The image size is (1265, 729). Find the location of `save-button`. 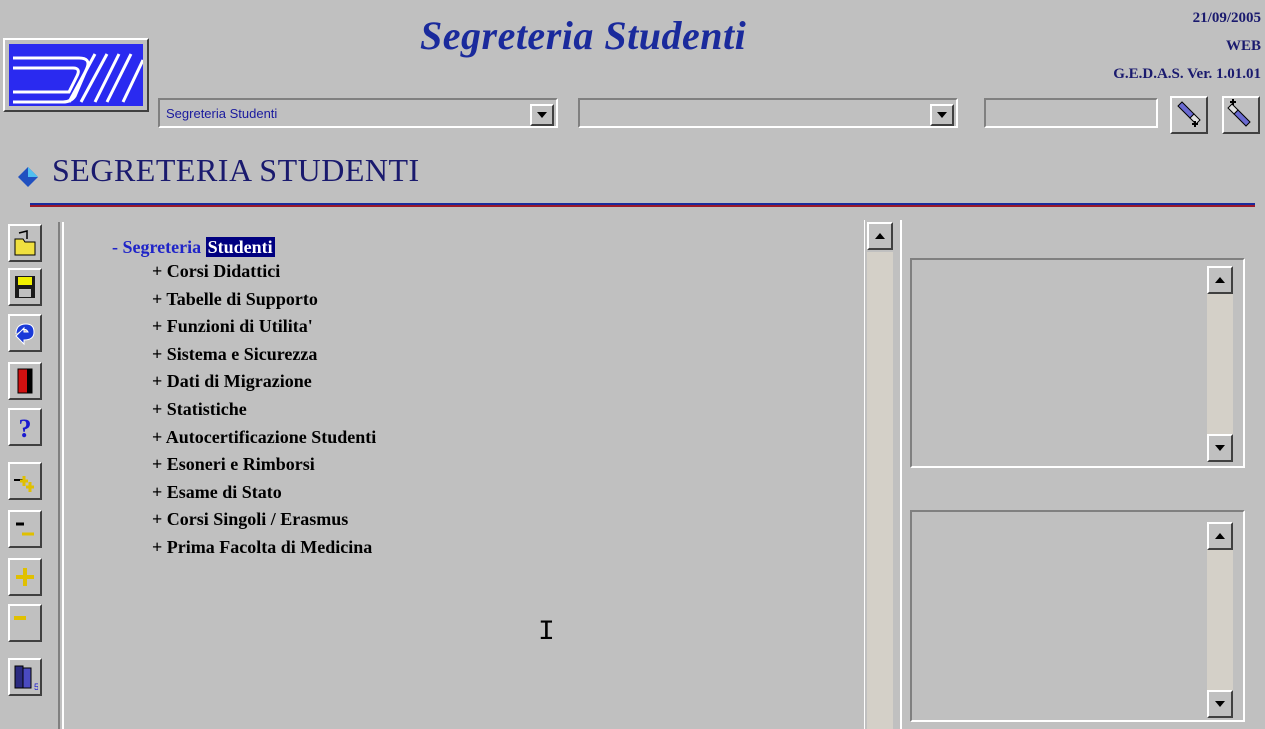

save-button is located at coordinates (25, 287).